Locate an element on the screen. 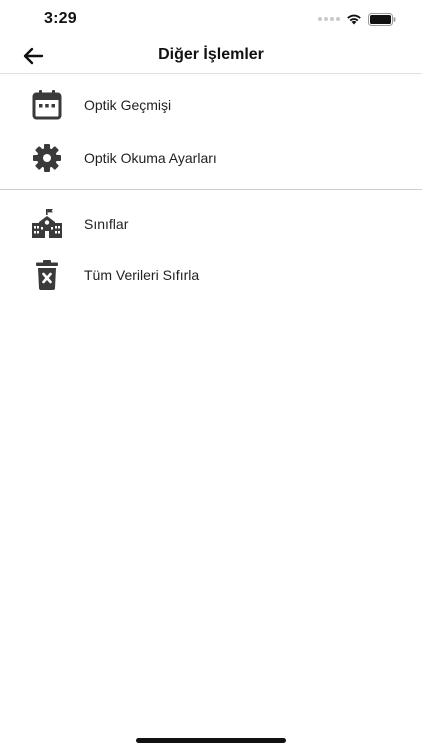  status-indicators is located at coordinates (357, 19).